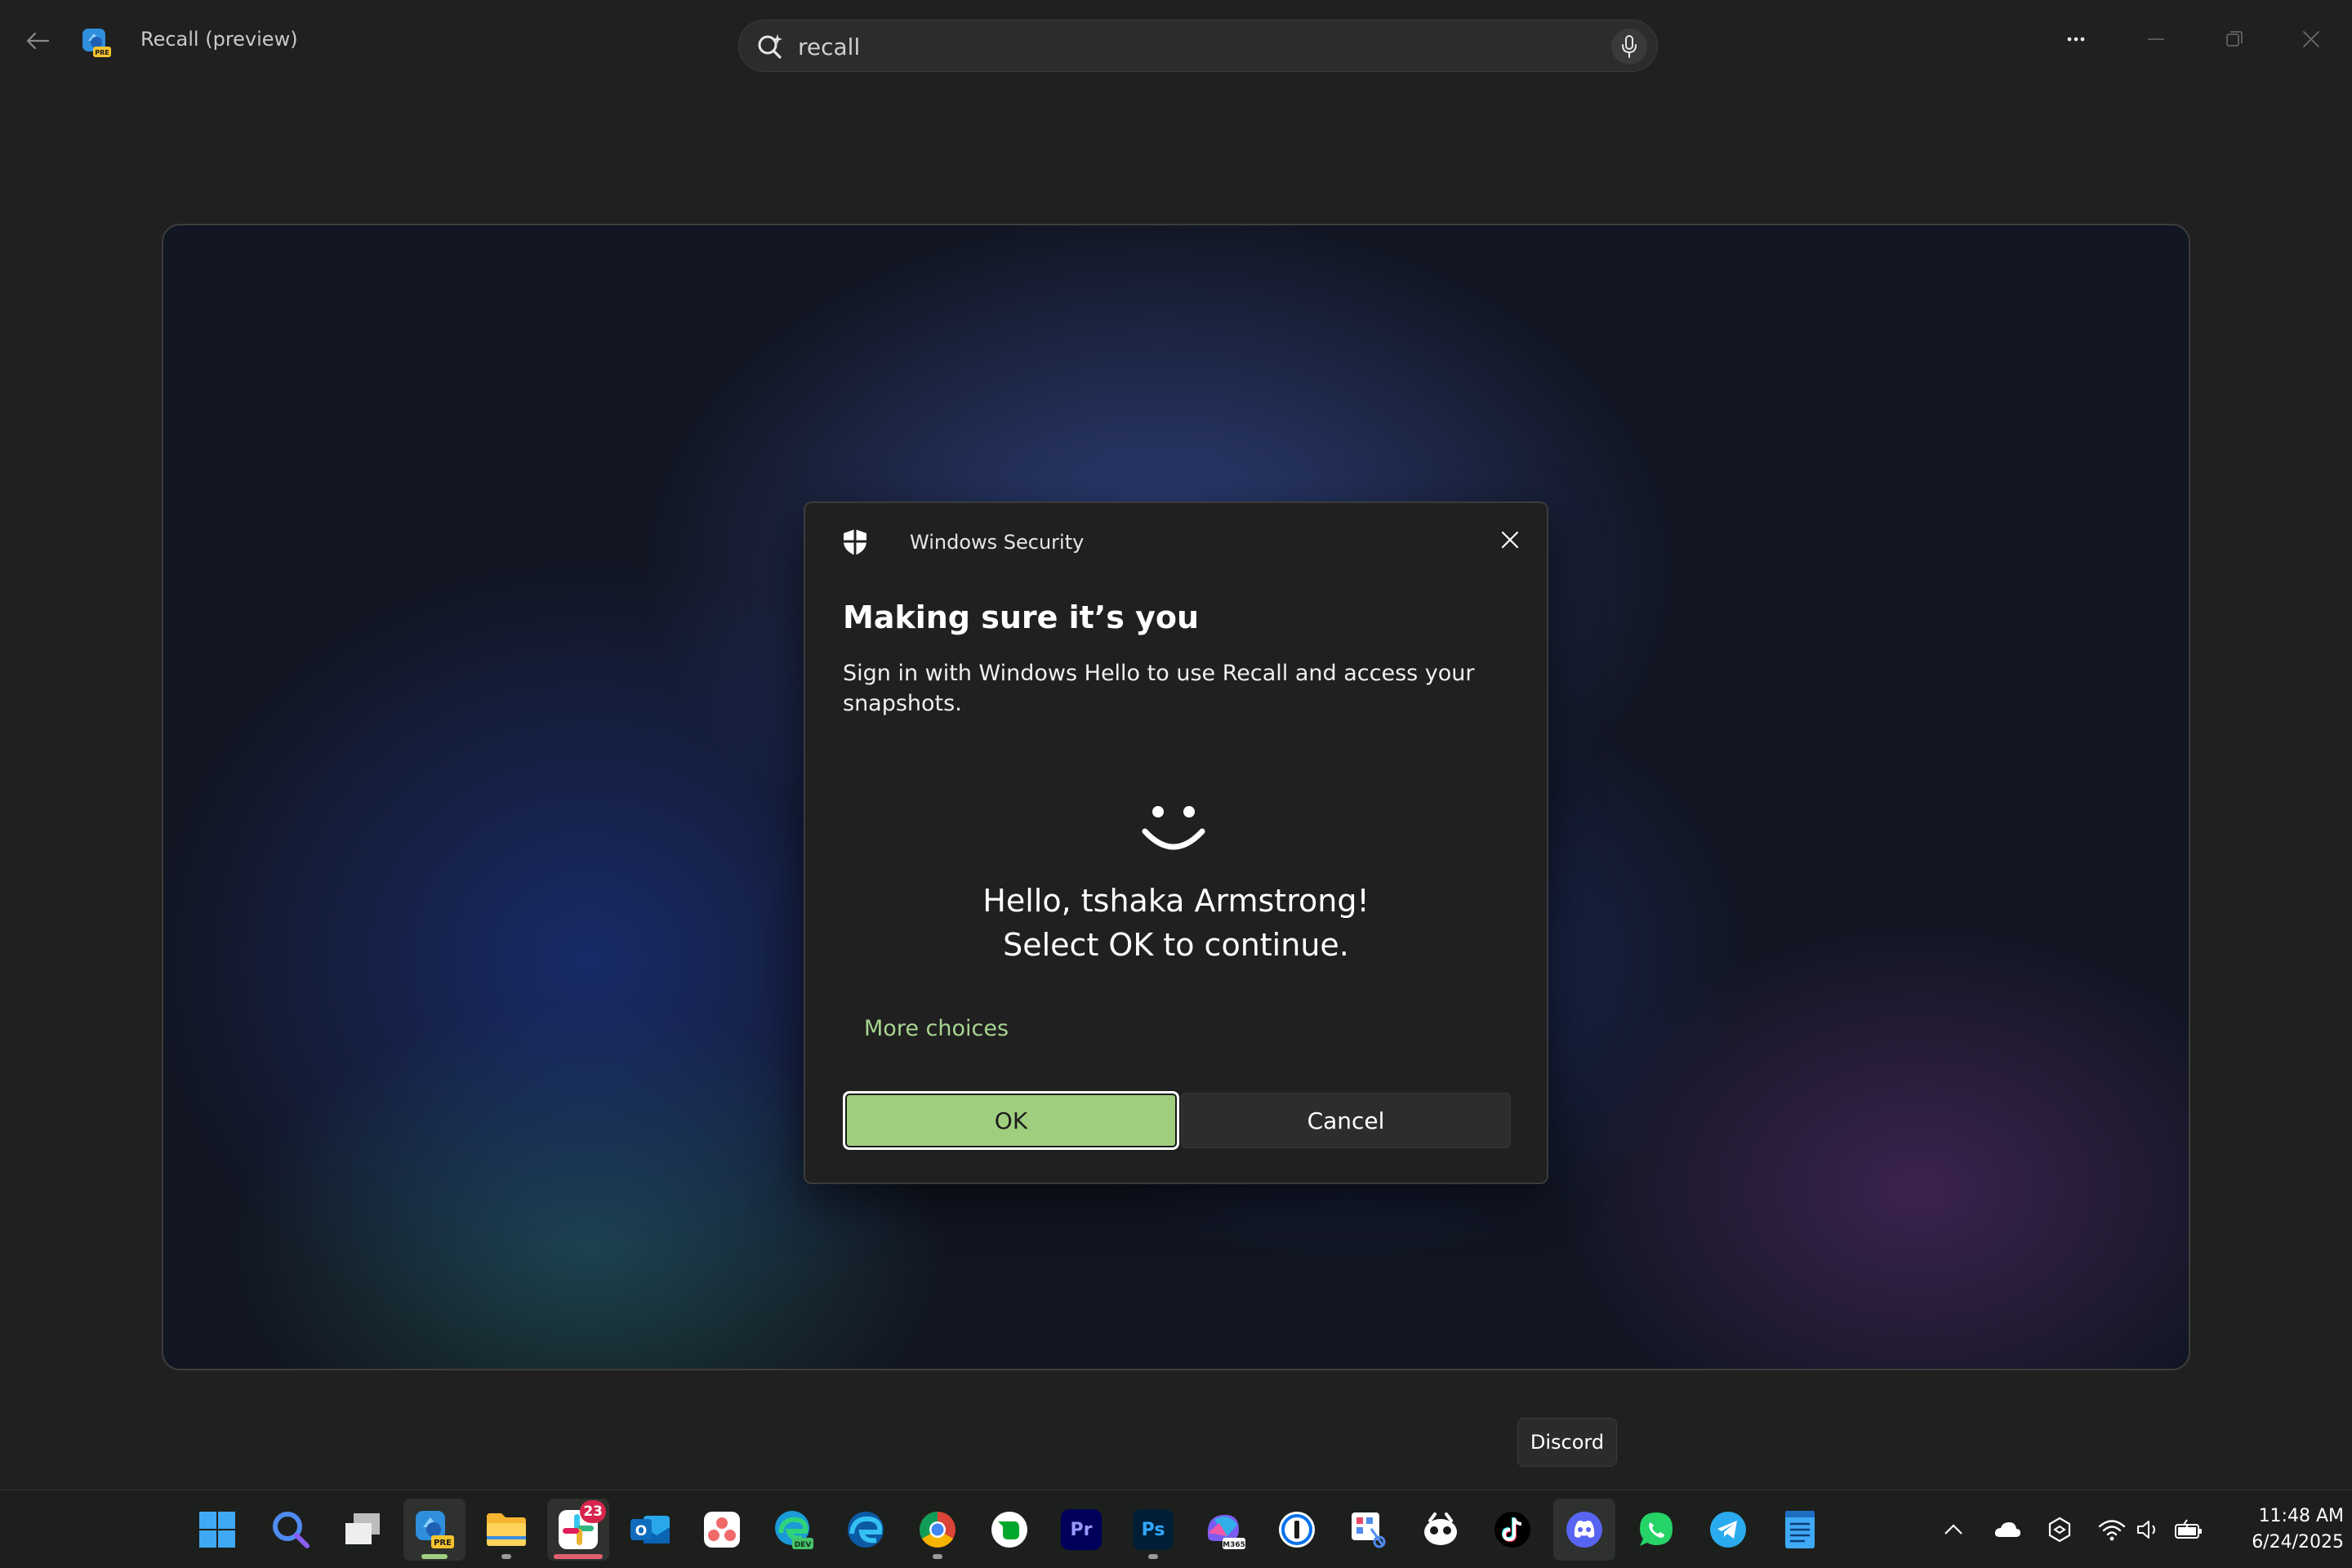 Image resolution: width=2352 pixels, height=1568 pixels. I want to click on taskbar-chrome-button, so click(937, 1530).